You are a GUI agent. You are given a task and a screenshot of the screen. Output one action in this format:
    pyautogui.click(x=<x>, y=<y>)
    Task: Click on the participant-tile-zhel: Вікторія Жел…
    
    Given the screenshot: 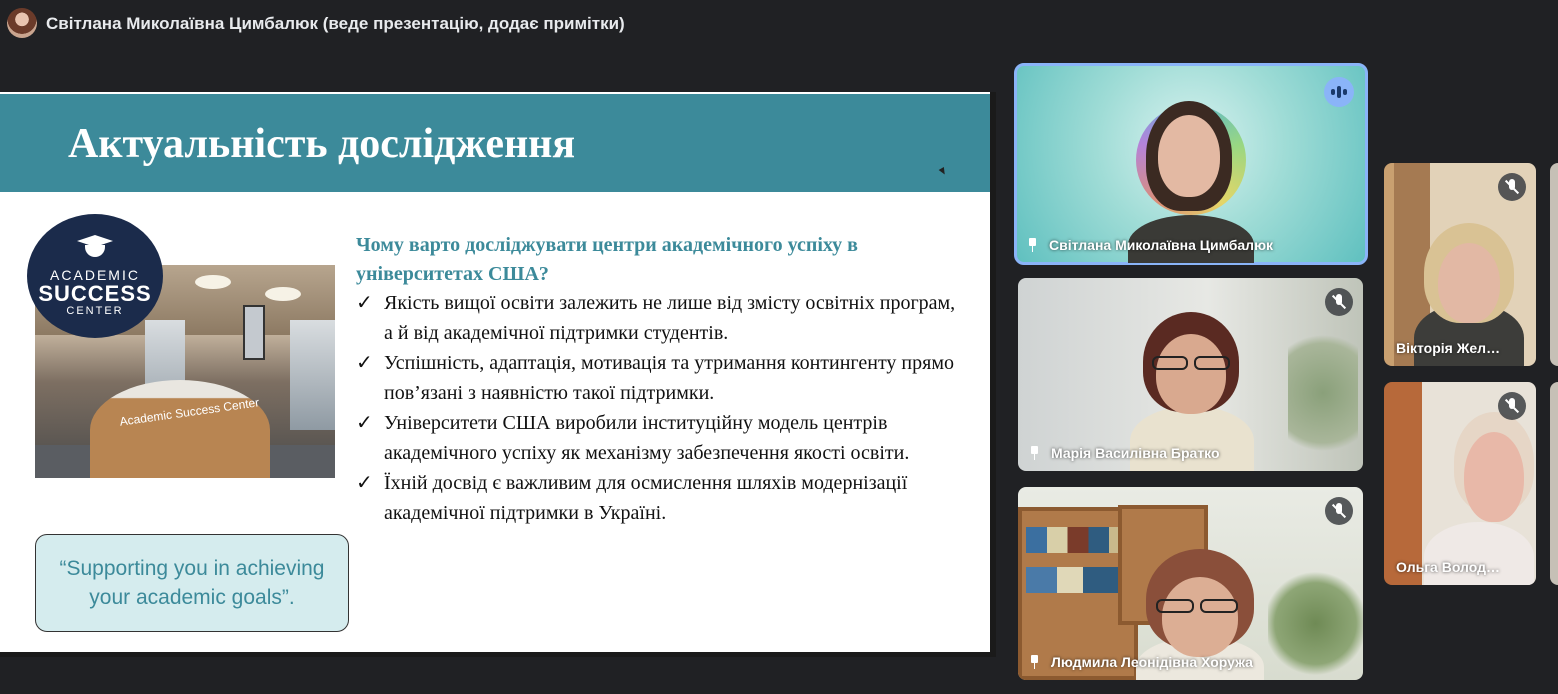 What is the action you would take?
    pyautogui.click(x=1460, y=264)
    